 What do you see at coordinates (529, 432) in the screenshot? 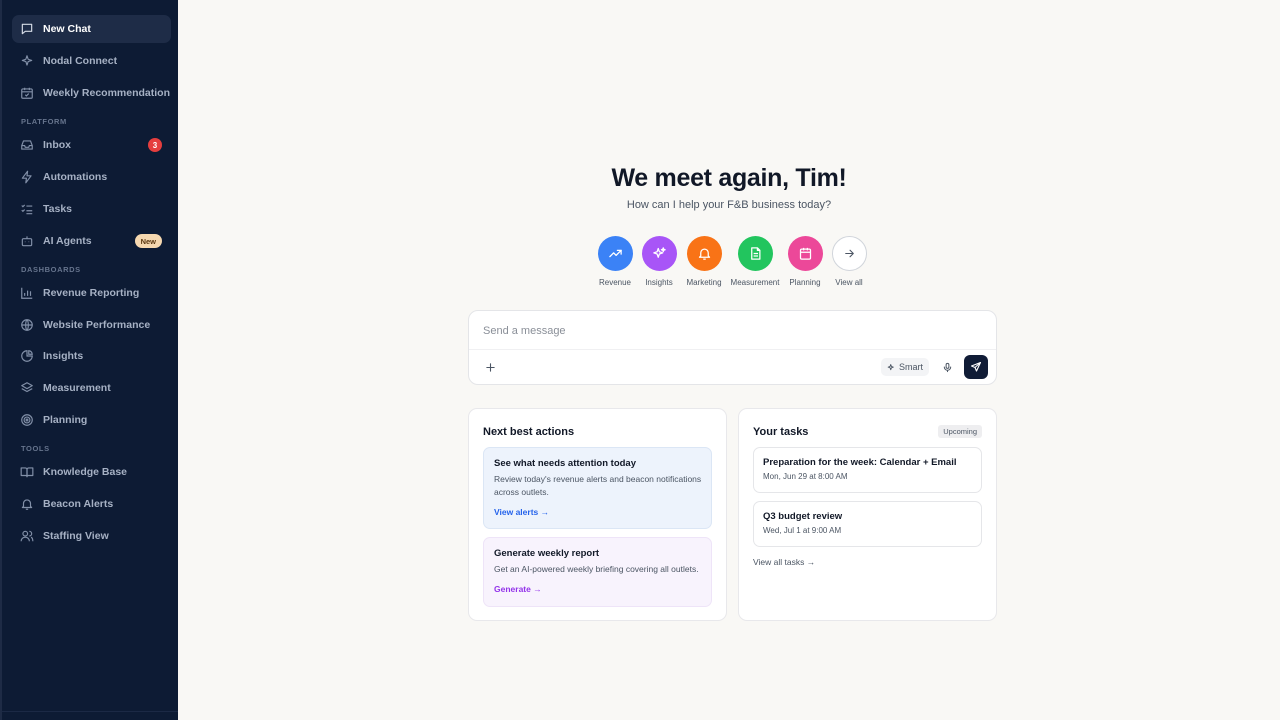
I see `card-title: Next best actions` at bounding box center [529, 432].